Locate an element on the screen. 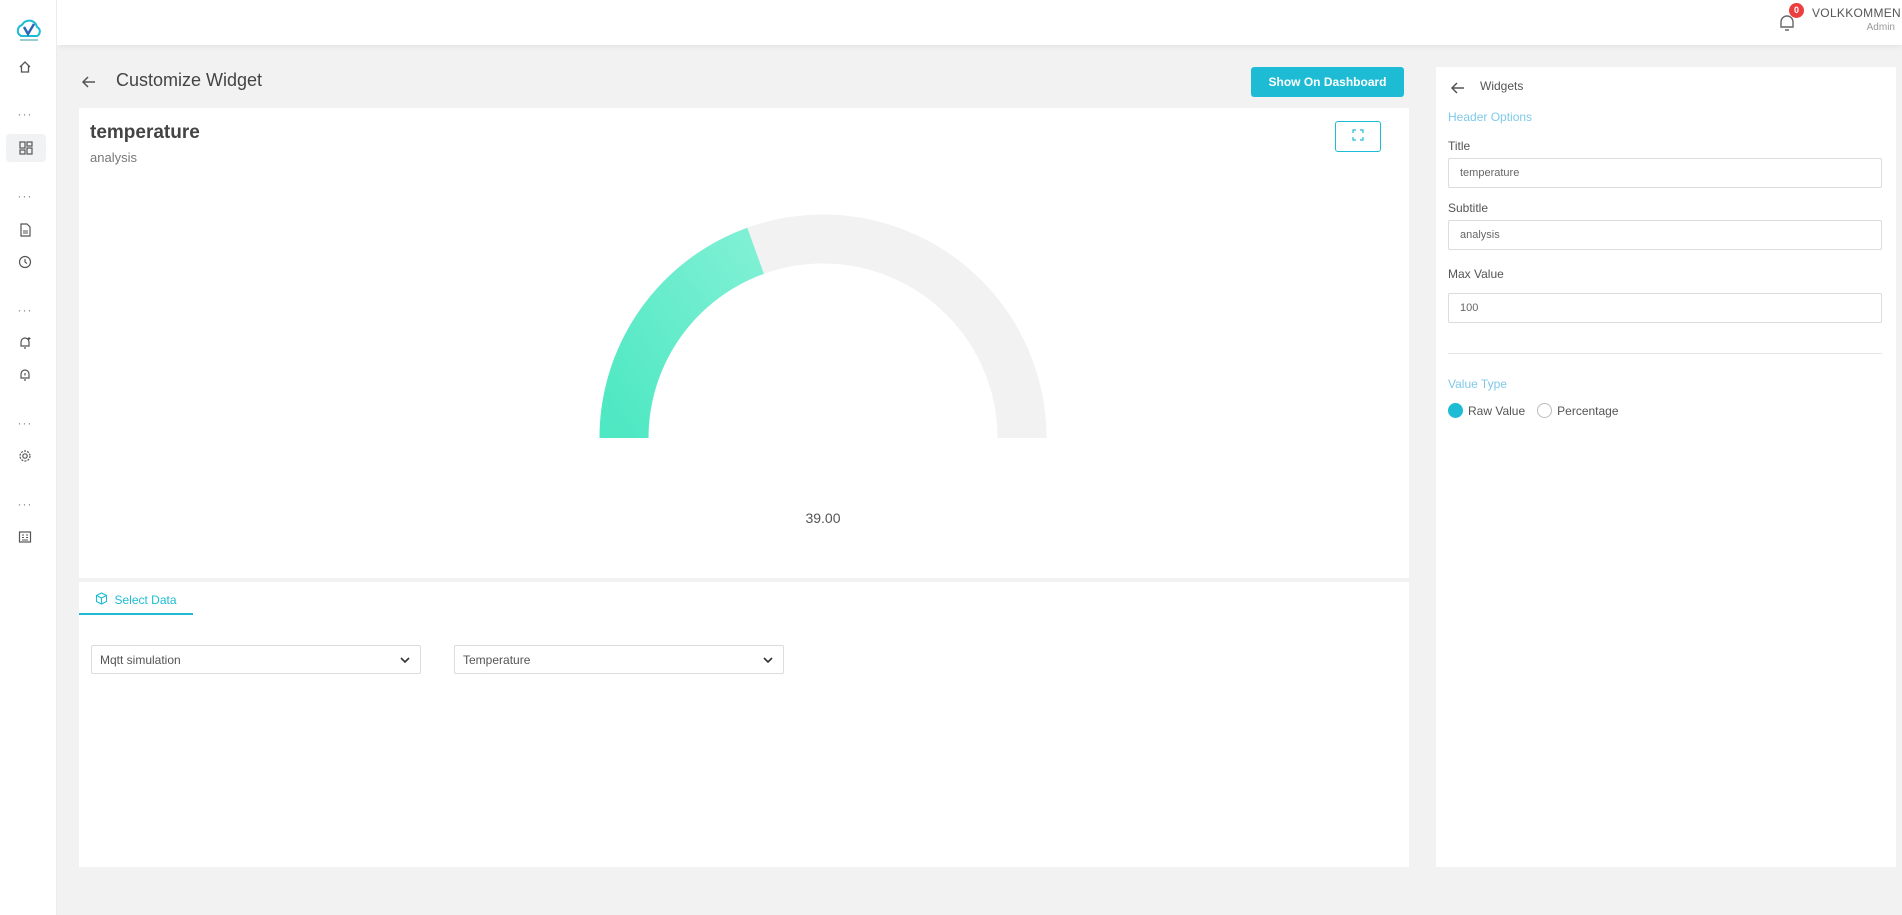 Image resolution: width=1902 pixels, height=915 pixels. tab-select-data: Select Data is located at coordinates (136, 601).